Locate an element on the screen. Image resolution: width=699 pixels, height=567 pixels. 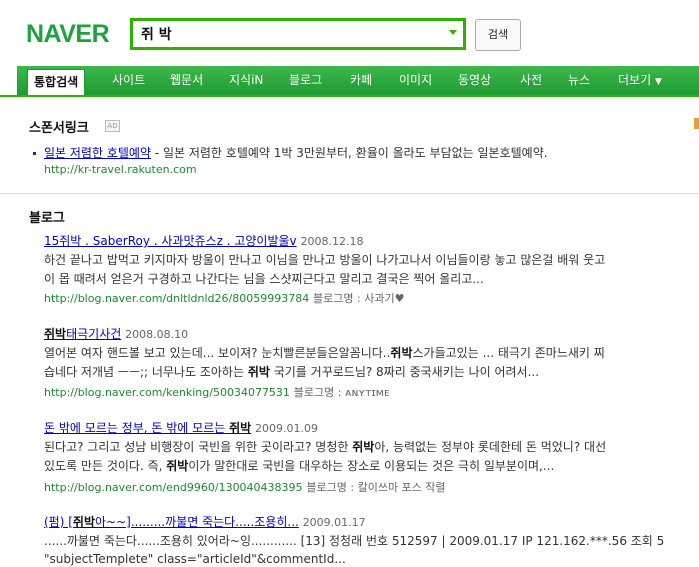
list-item: 쥐박태극기사건 2008.08.10 is located at coordinates (116, 334).